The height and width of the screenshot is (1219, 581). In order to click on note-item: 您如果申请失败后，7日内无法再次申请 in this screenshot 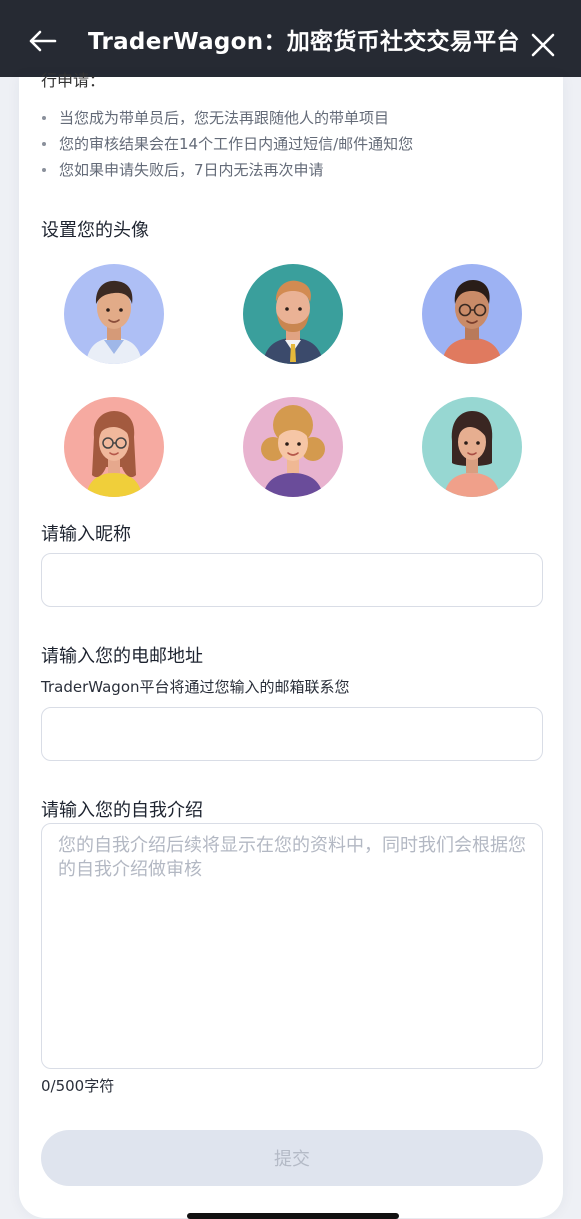, I will do `click(227, 170)`.